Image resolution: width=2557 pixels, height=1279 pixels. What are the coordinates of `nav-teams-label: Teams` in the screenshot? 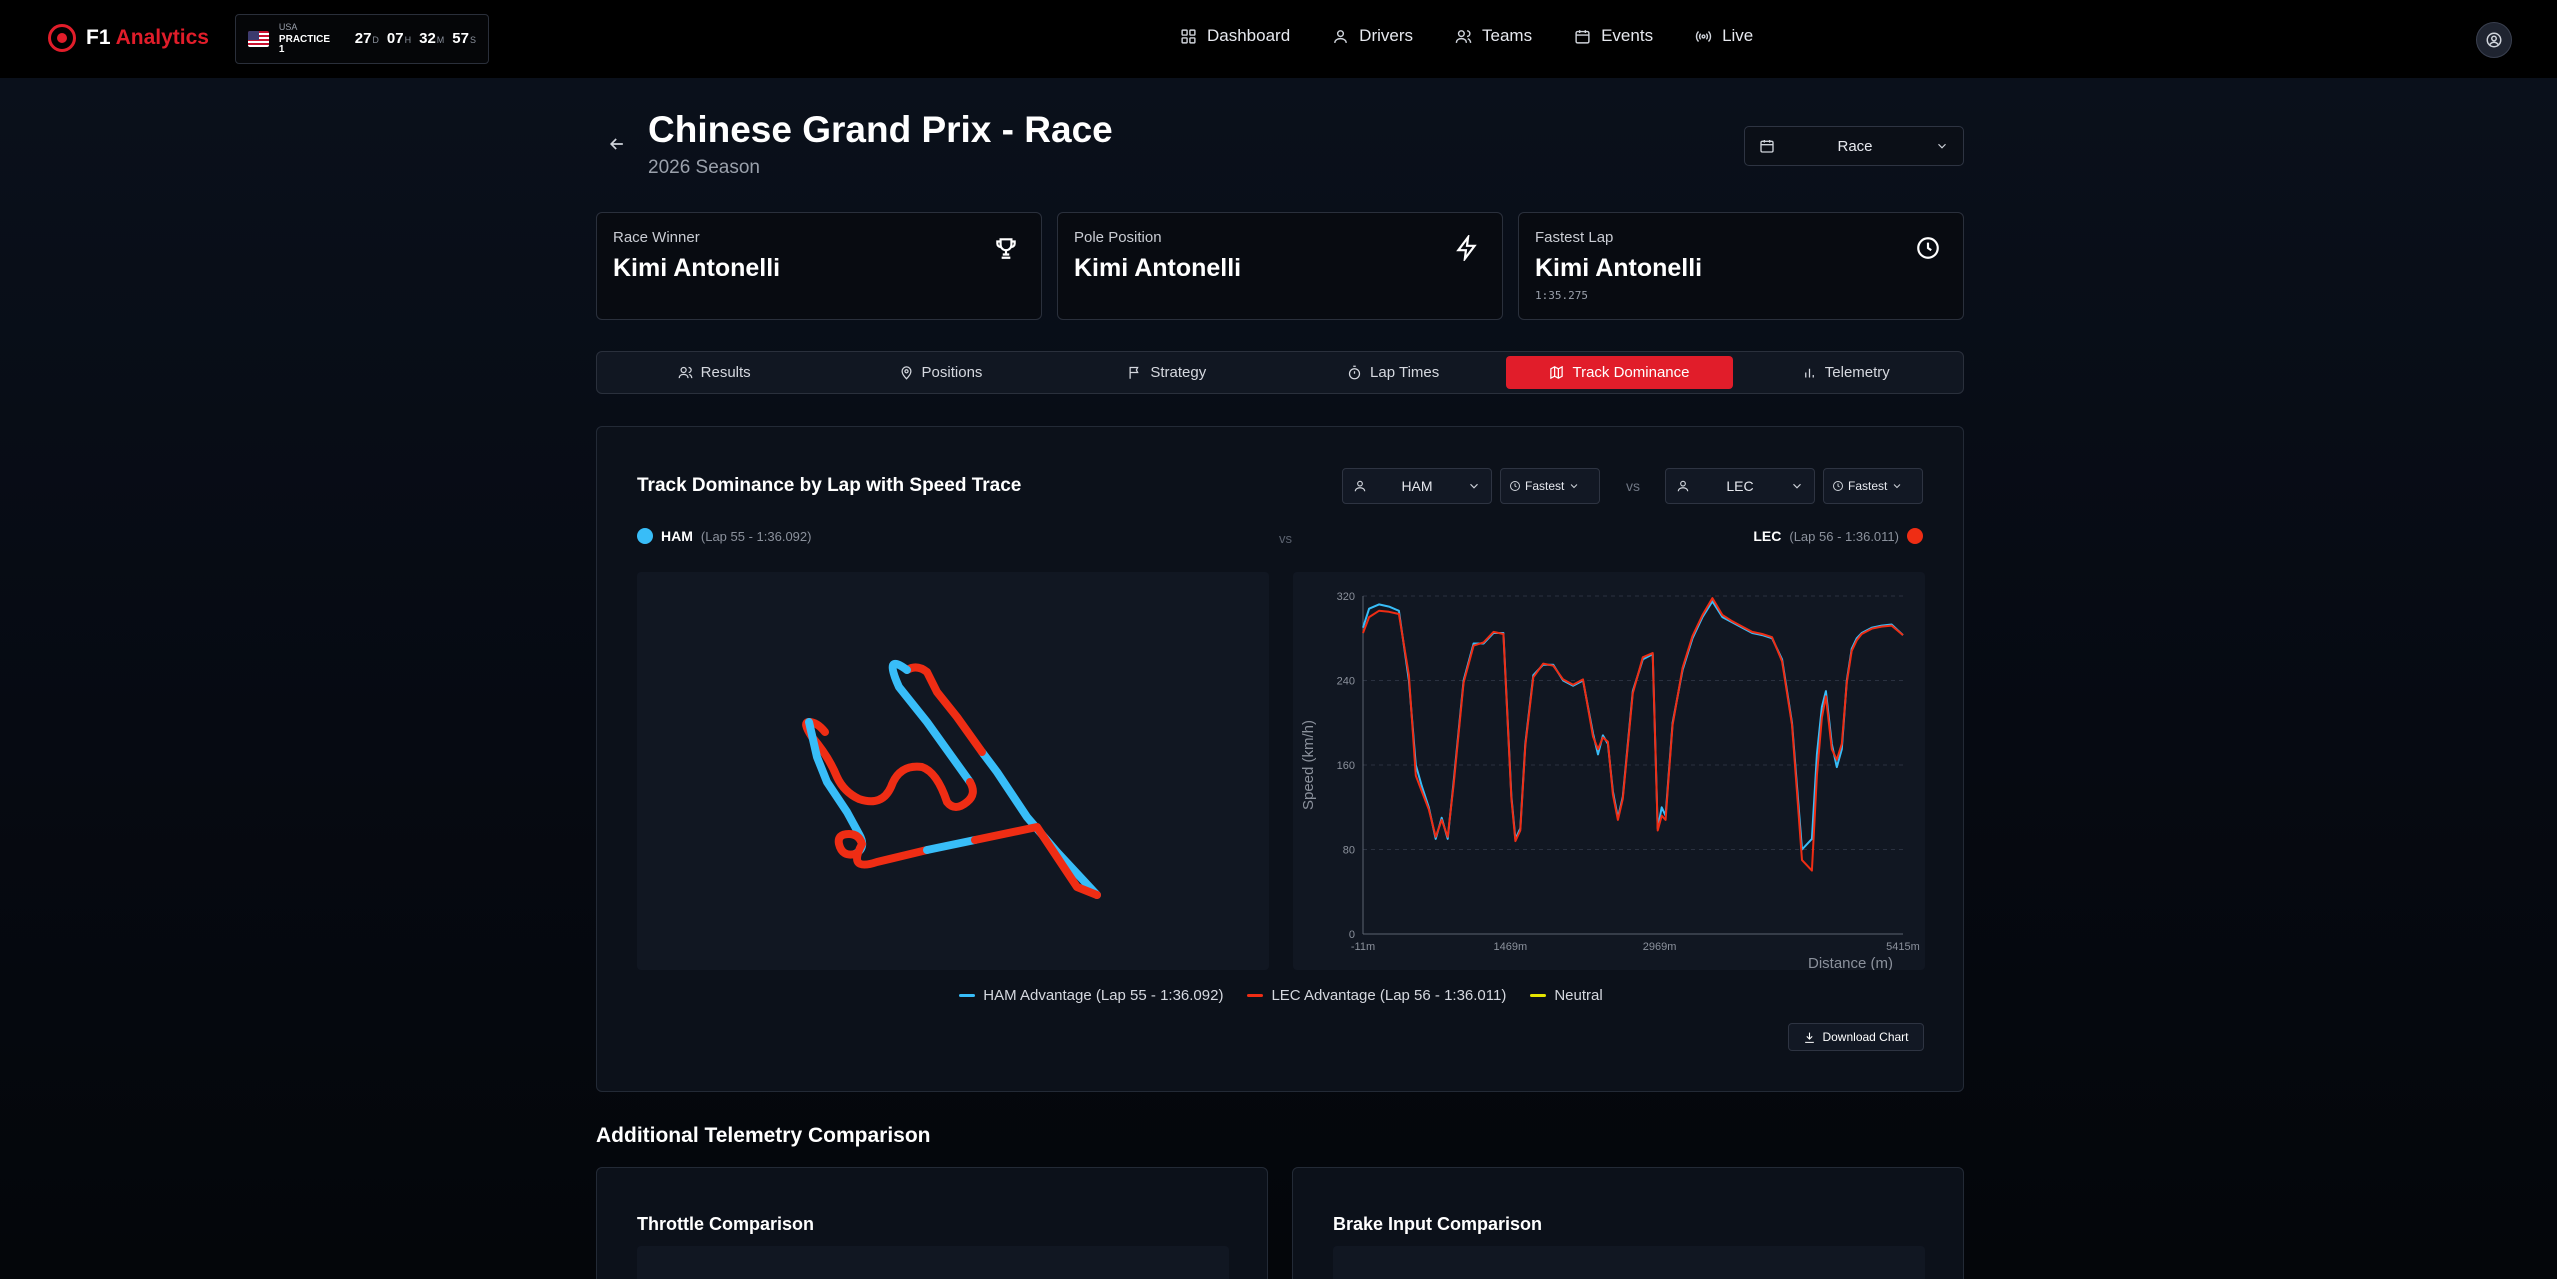 It's located at (1507, 35).